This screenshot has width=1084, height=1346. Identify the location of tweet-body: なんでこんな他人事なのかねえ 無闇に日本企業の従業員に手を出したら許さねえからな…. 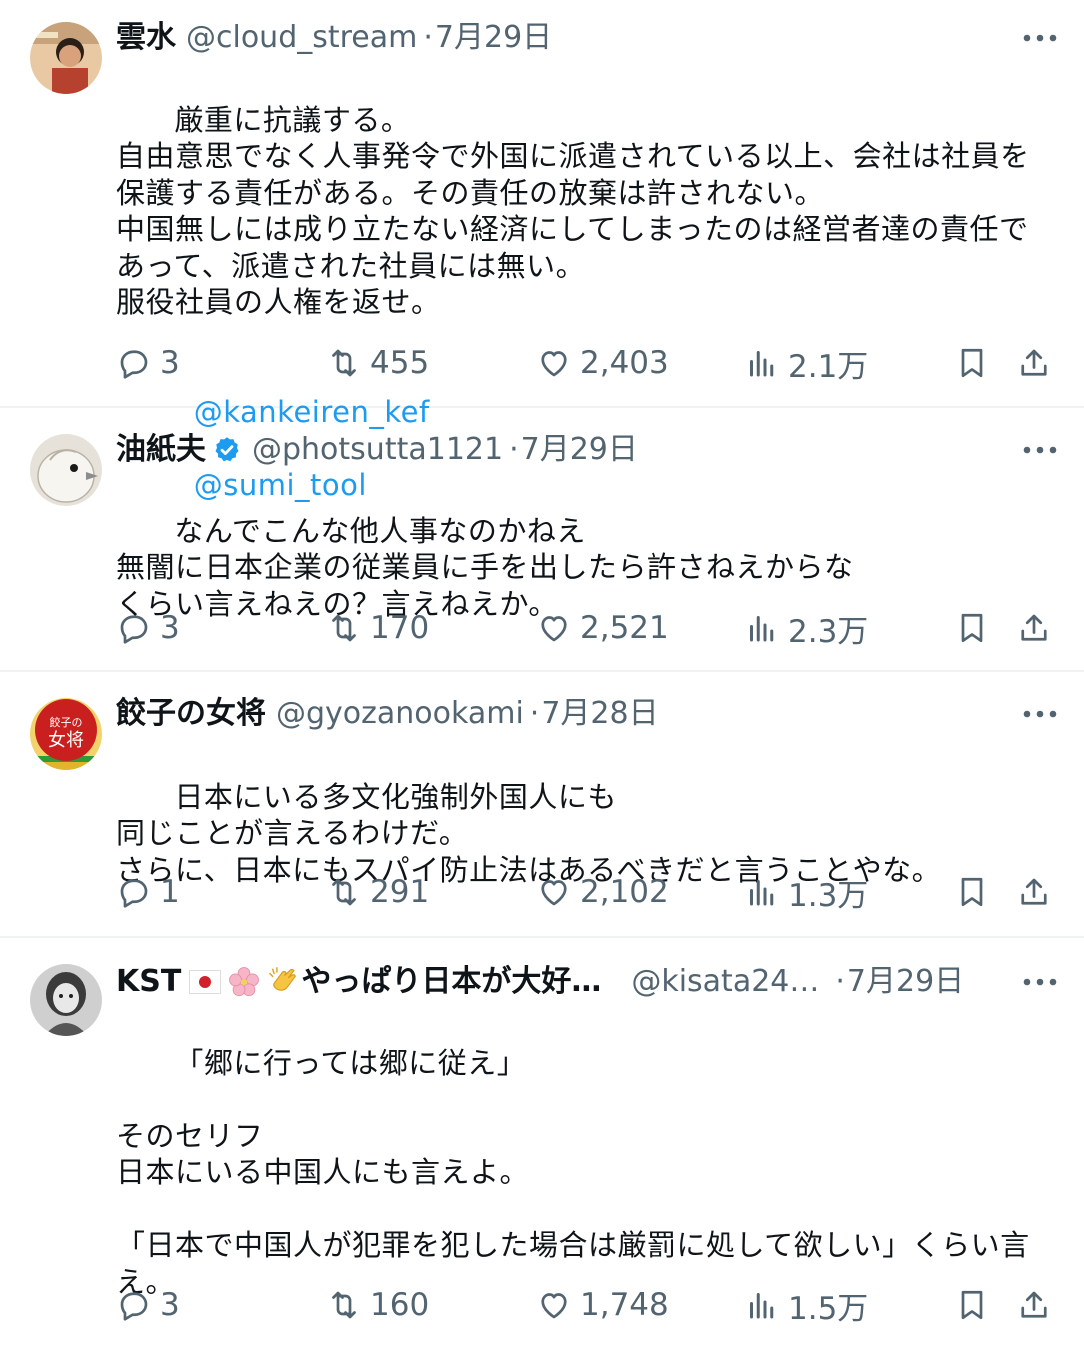
(485, 567).